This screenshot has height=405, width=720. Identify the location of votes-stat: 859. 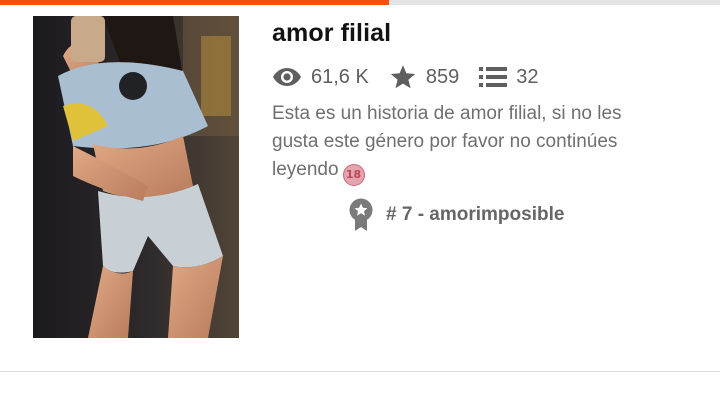
(424, 77).